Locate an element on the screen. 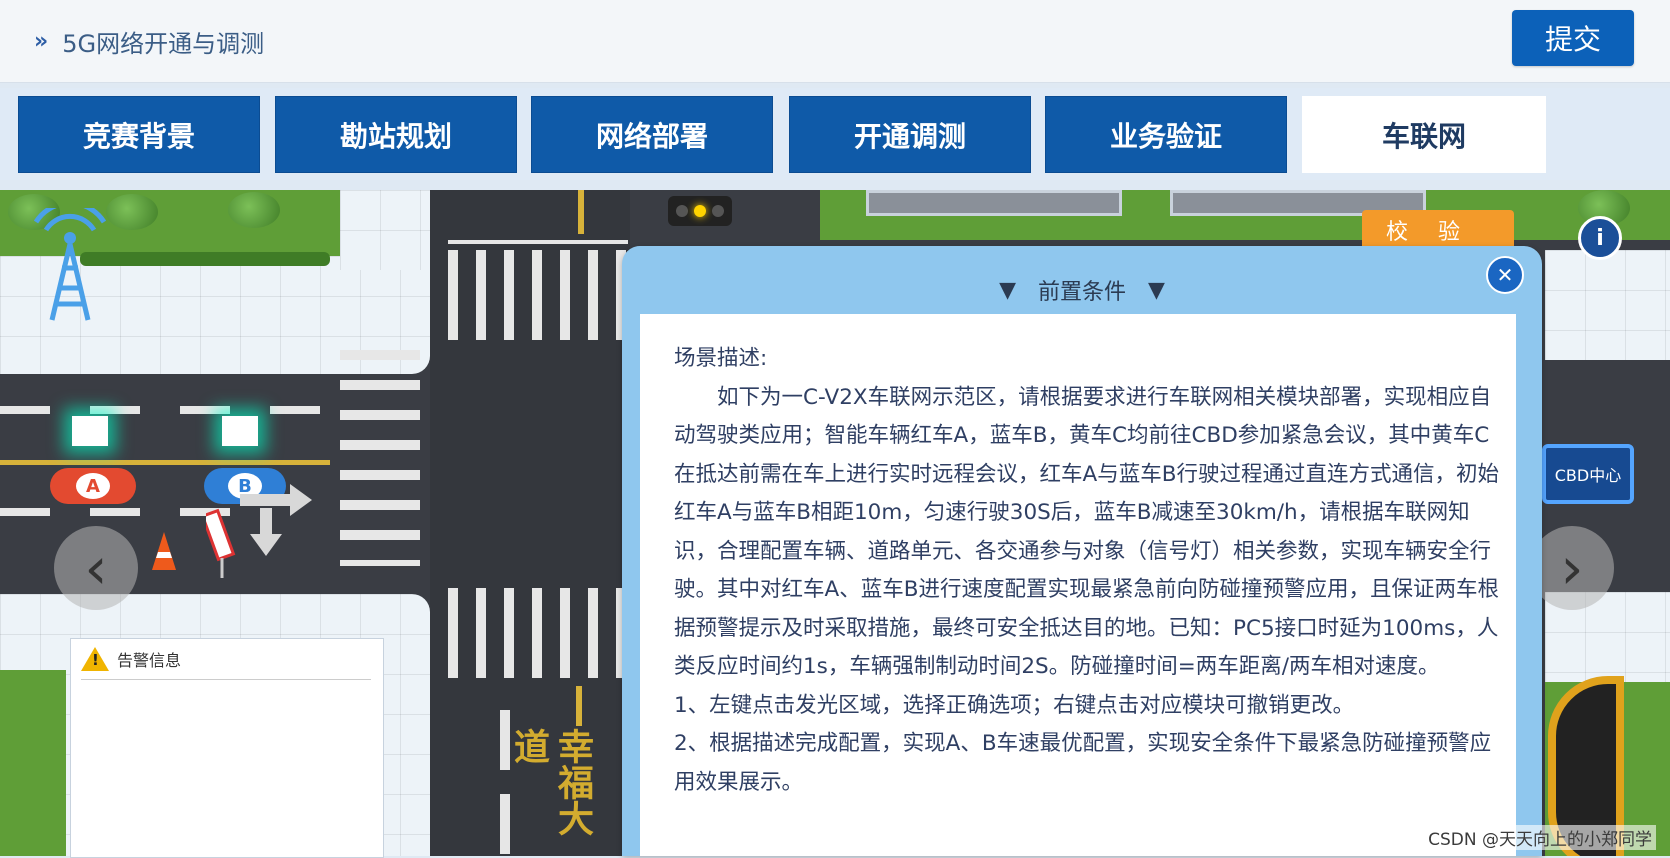 The height and width of the screenshot is (858, 1670). info-icon: i is located at coordinates (1600, 238).